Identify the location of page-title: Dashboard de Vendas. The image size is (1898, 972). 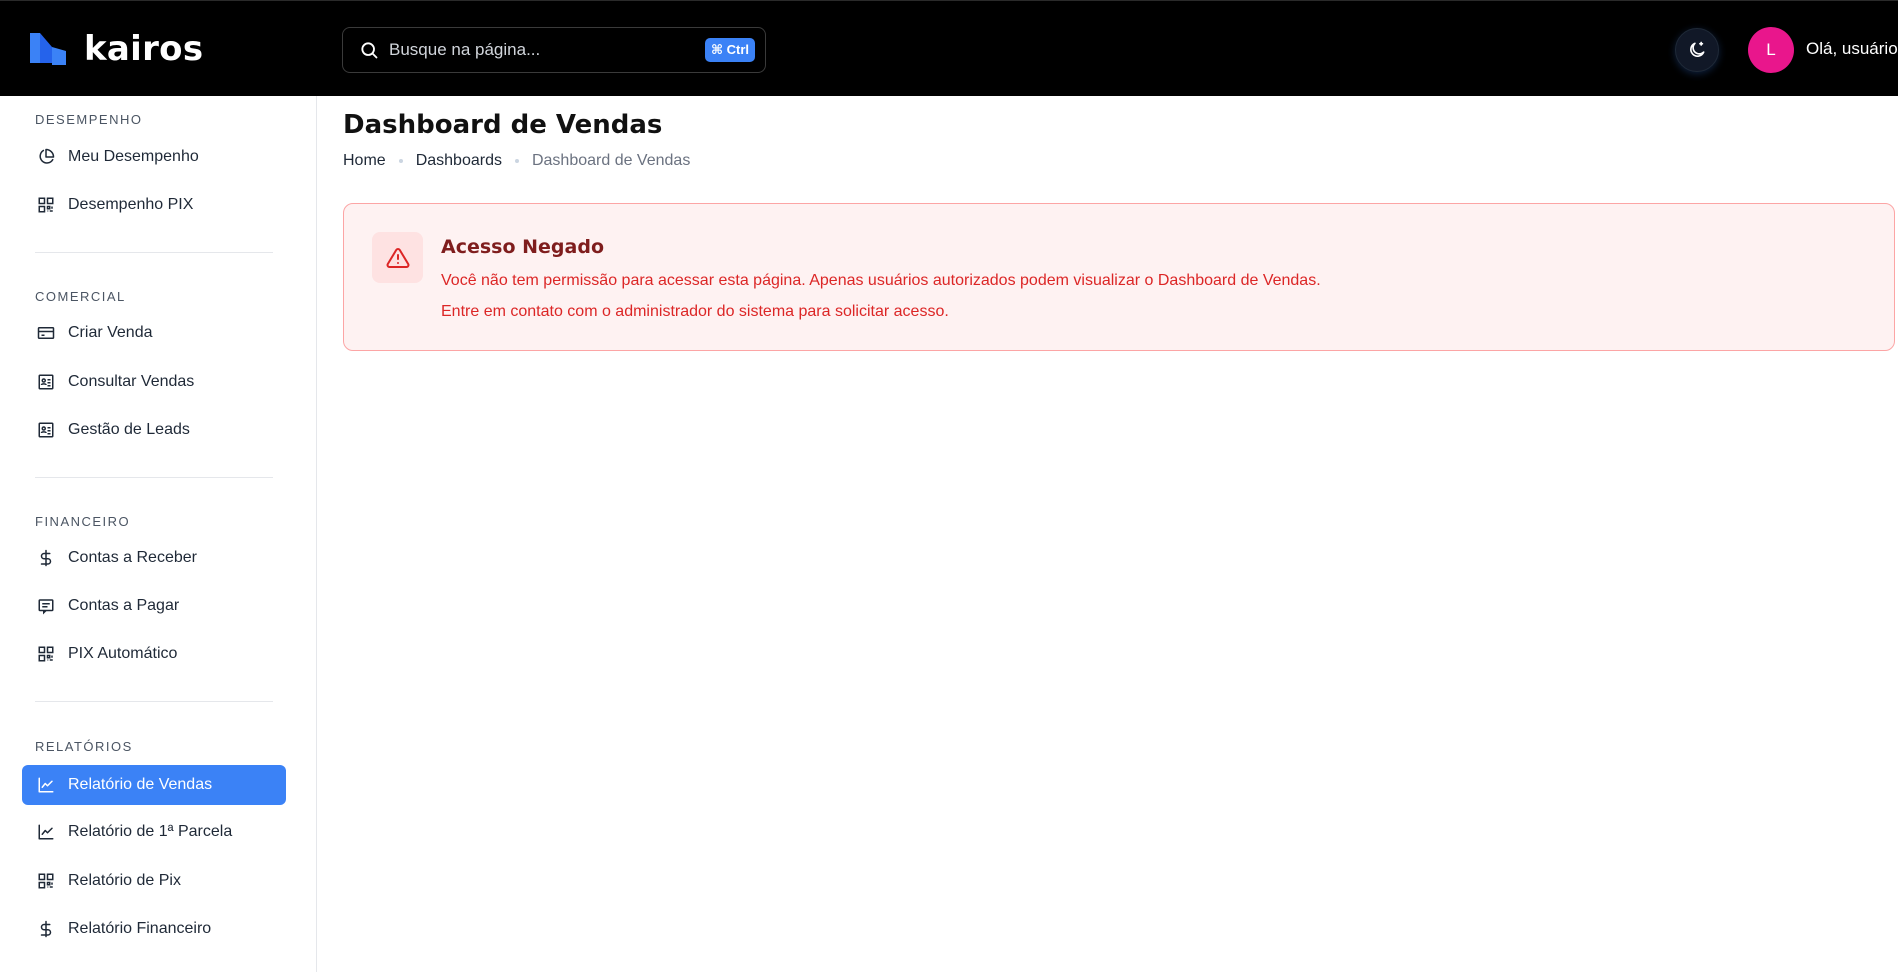
(503, 125).